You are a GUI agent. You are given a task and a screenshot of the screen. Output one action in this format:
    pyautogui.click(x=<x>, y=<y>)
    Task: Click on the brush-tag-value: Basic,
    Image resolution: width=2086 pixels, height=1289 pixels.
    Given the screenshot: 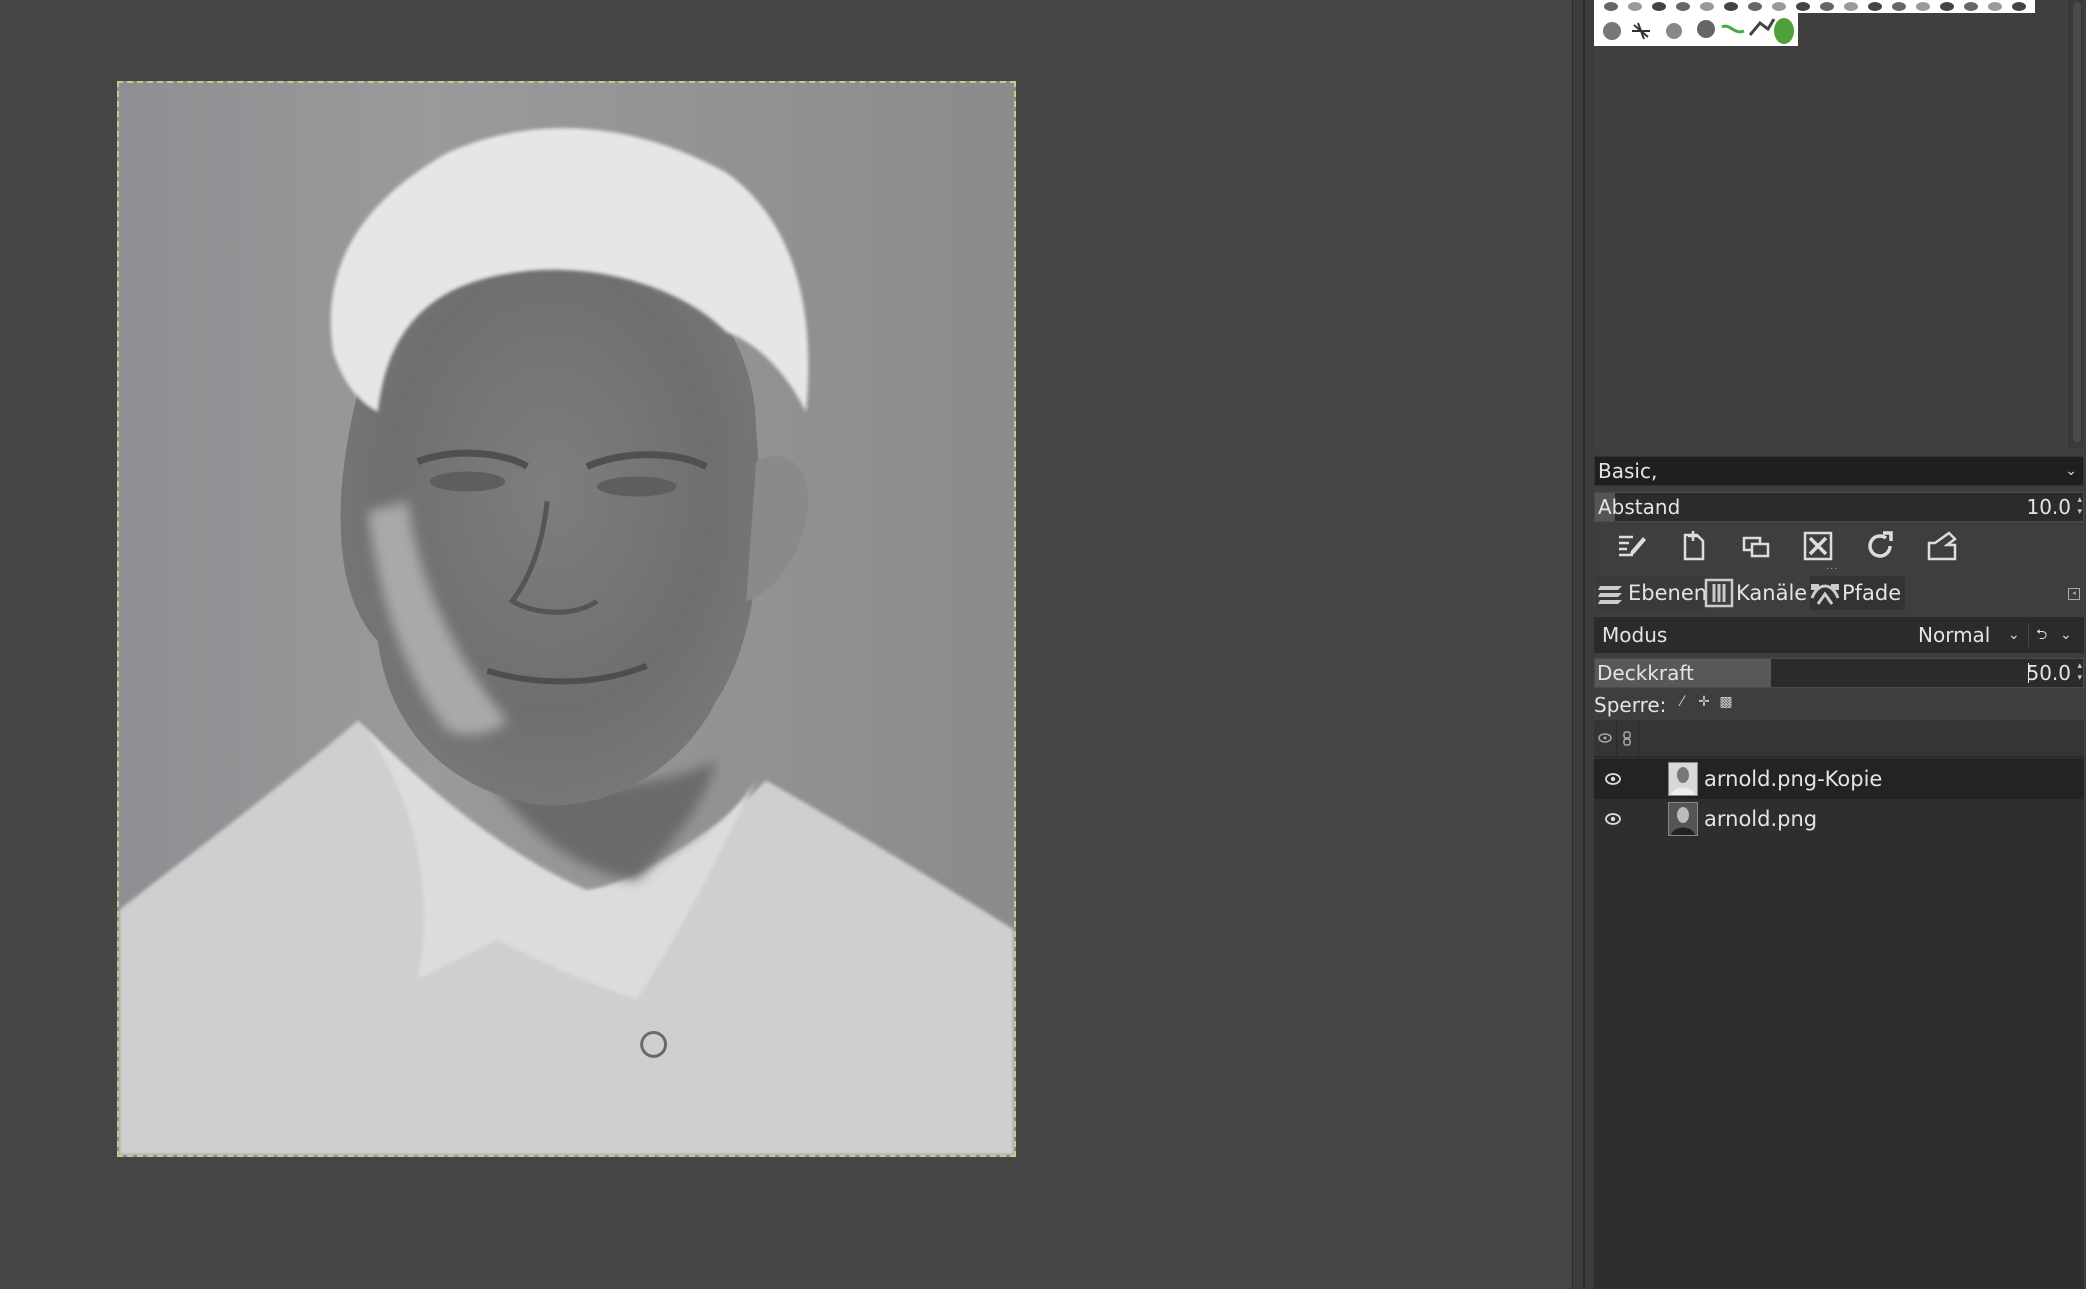 What is the action you would take?
    pyautogui.click(x=1628, y=471)
    